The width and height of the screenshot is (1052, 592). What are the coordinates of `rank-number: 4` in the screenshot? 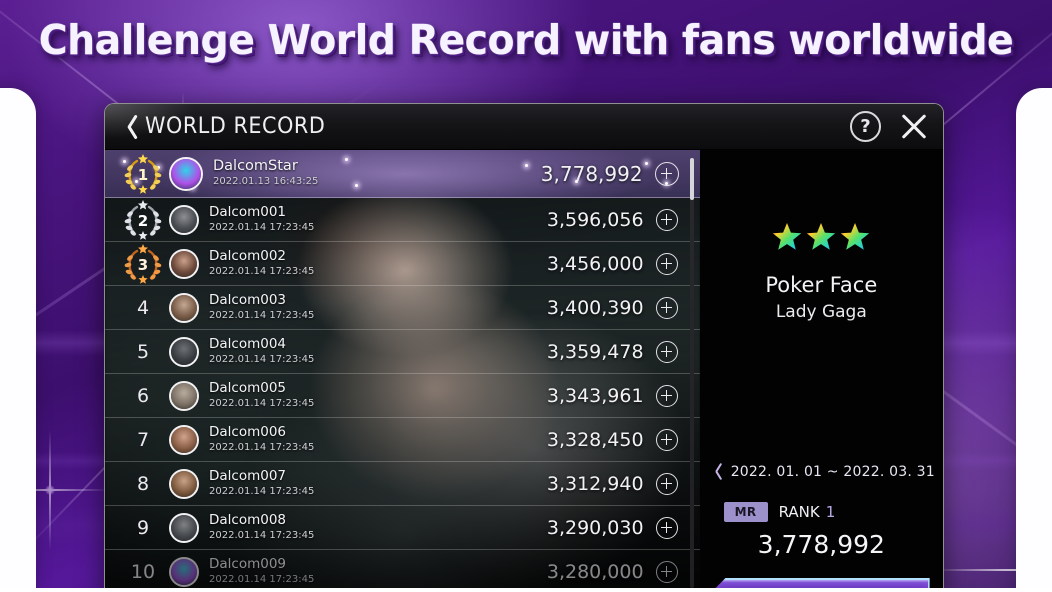 It's located at (143, 307).